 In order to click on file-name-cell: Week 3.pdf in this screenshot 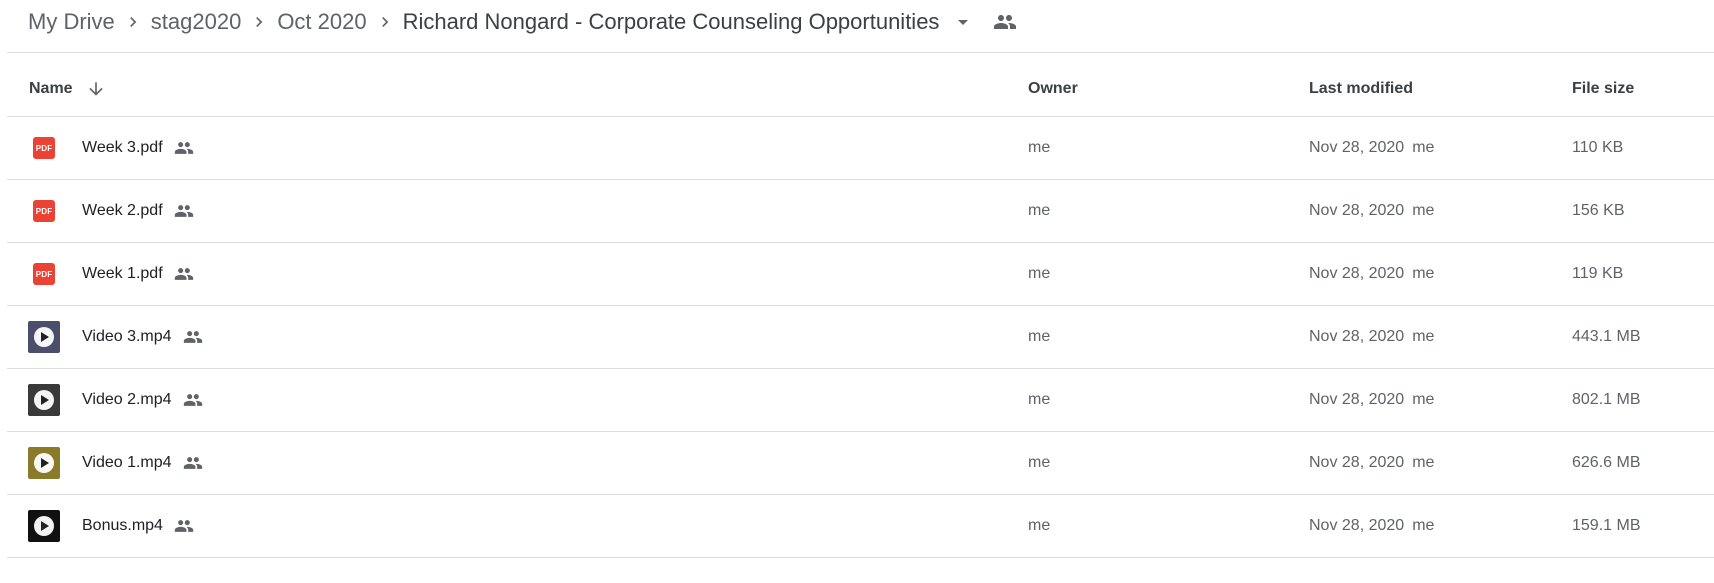, I will do `click(138, 148)`.